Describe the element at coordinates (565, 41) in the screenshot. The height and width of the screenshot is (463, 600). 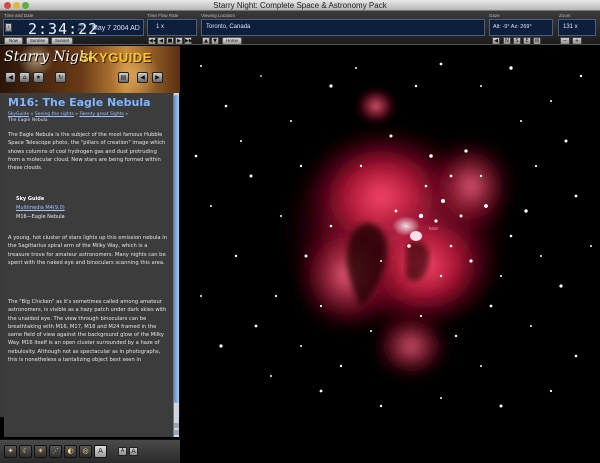
I see `zoom-out-icon: −` at that location.